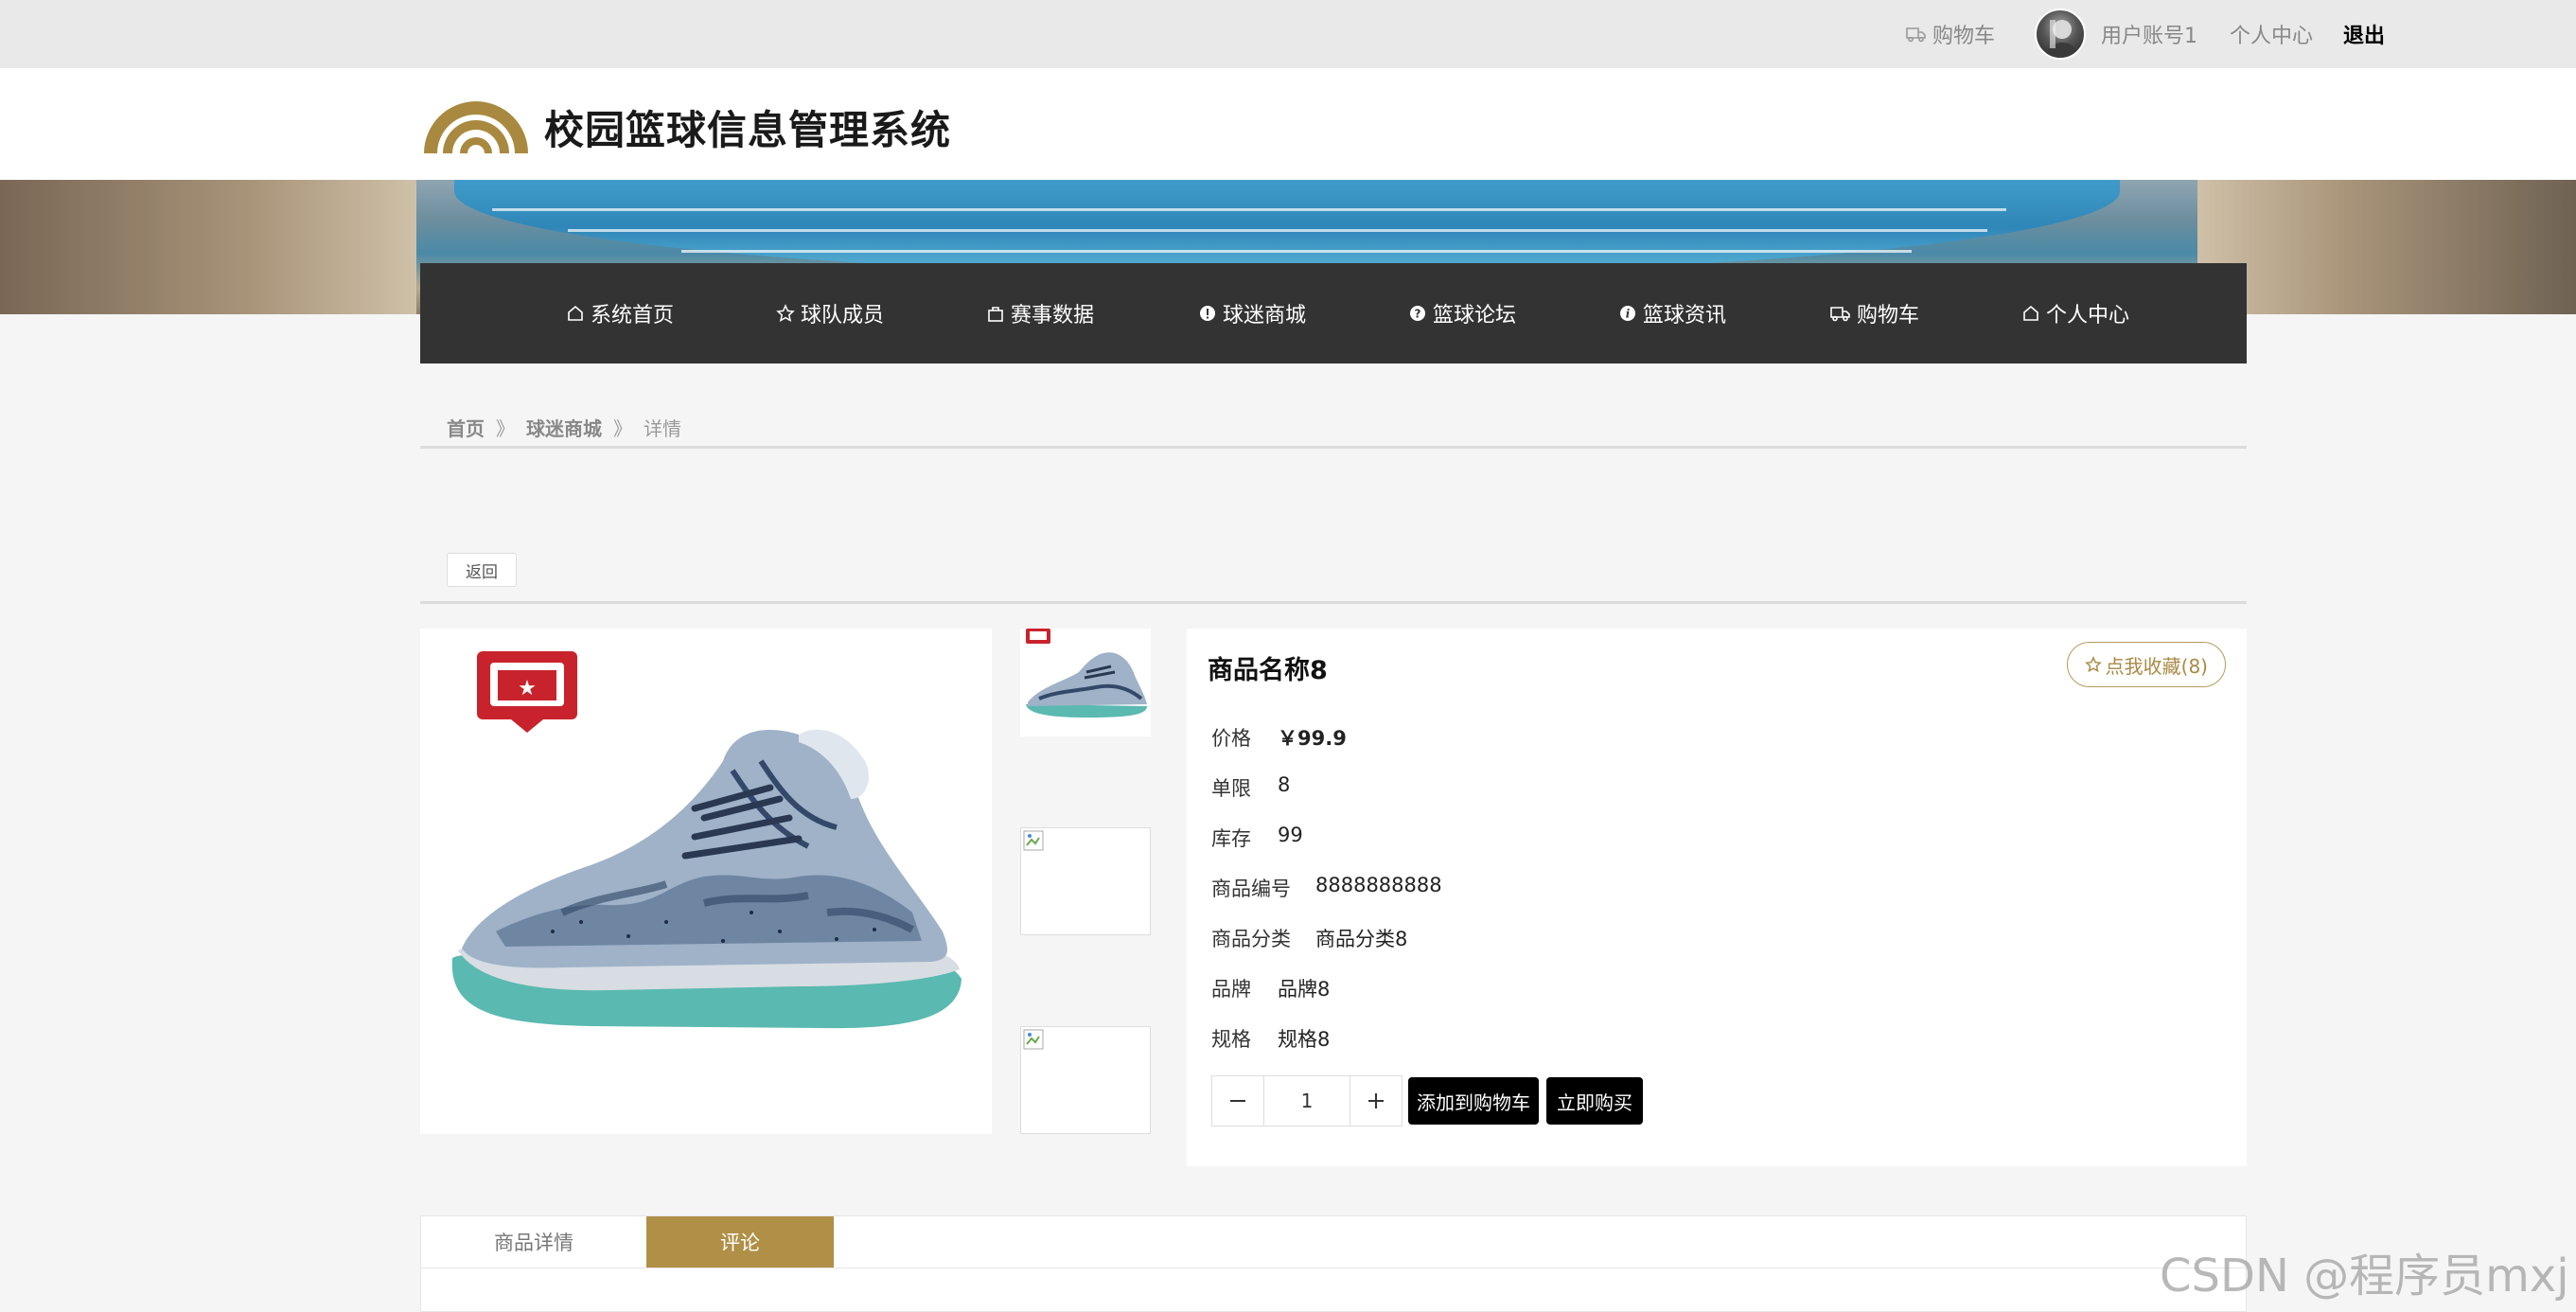 The image size is (2576, 1312). What do you see at coordinates (843, 316) in the screenshot?
I see `nav-label: 球队成员` at bounding box center [843, 316].